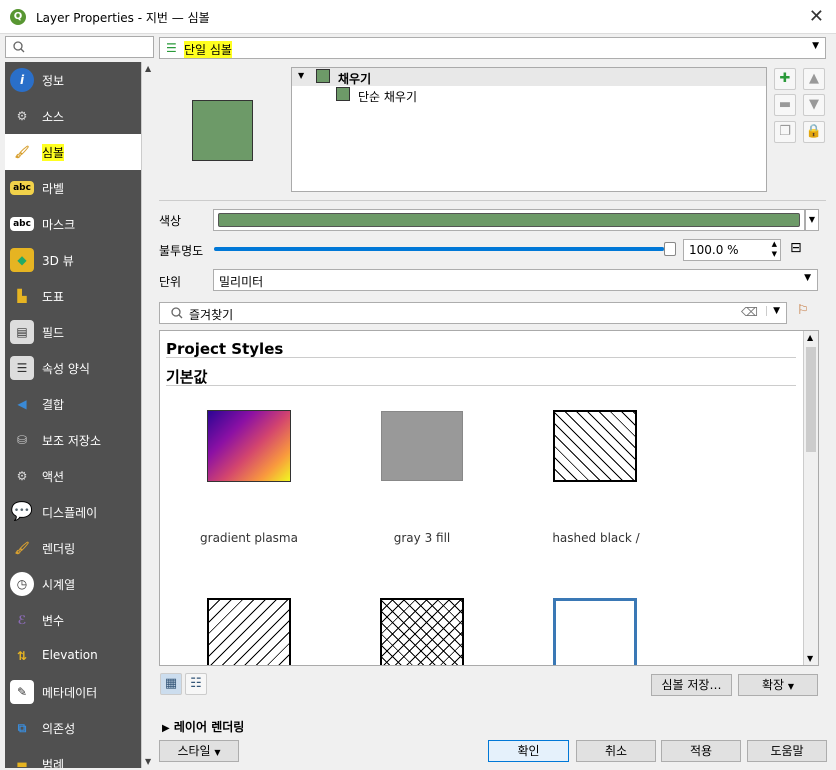  I want to click on style-search-input: 즐겨찾기 ⌫ ▼, so click(473, 313).